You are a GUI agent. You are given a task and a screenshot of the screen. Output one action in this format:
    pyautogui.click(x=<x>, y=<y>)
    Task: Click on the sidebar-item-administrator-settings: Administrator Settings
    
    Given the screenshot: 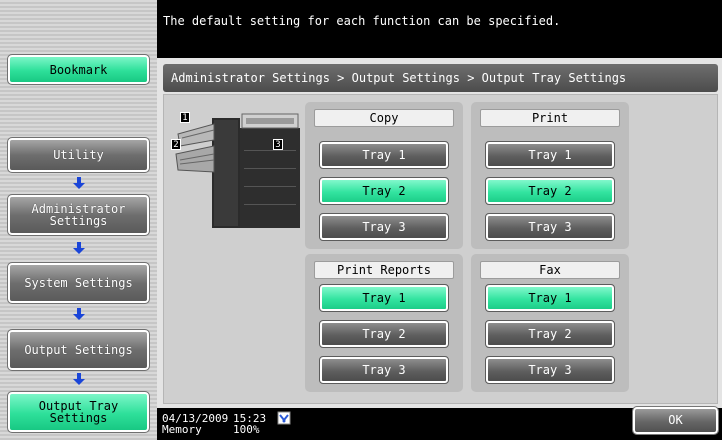 What is the action you would take?
    pyautogui.click(x=78, y=215)
    